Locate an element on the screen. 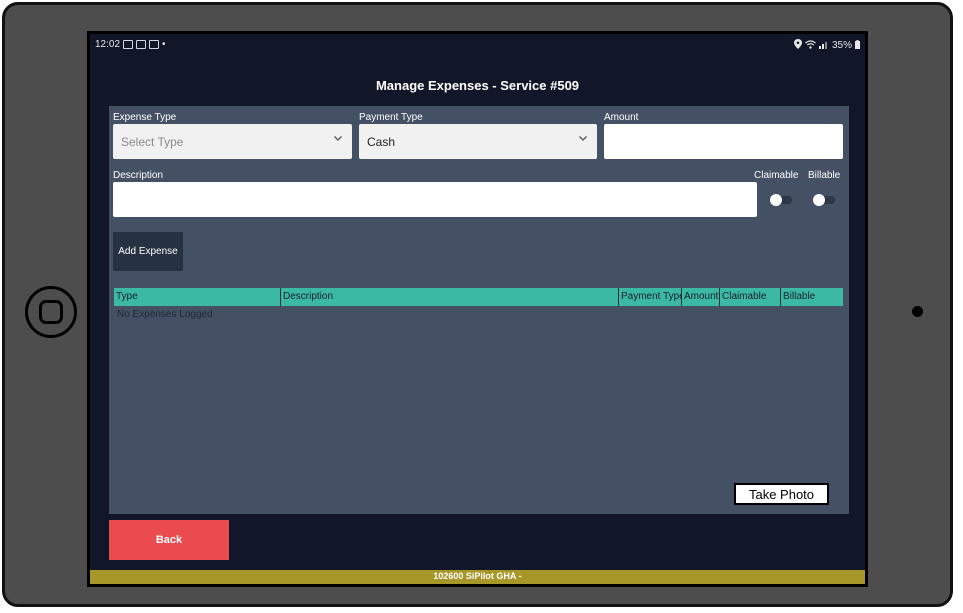 This screenshot has height=613, width=963. billable-toggle is located at coordinates (824, 200).